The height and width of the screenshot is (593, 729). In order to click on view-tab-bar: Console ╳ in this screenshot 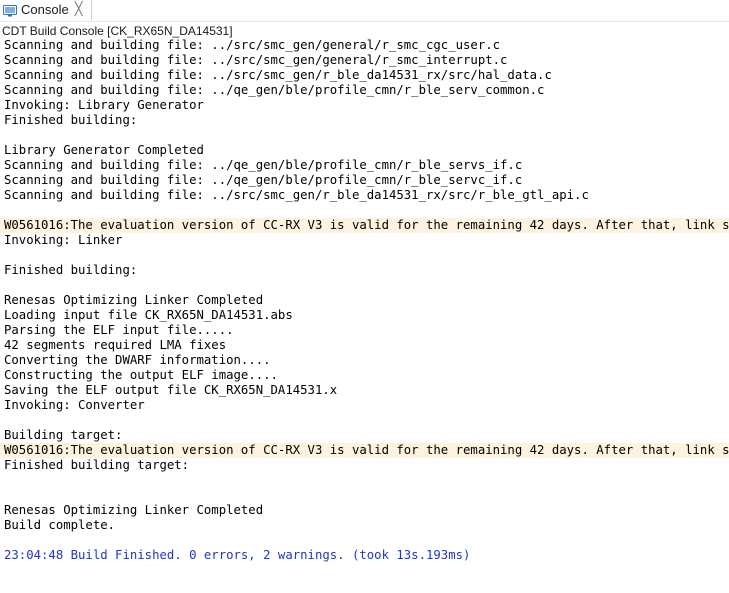, I will do `click(364, 11)`.